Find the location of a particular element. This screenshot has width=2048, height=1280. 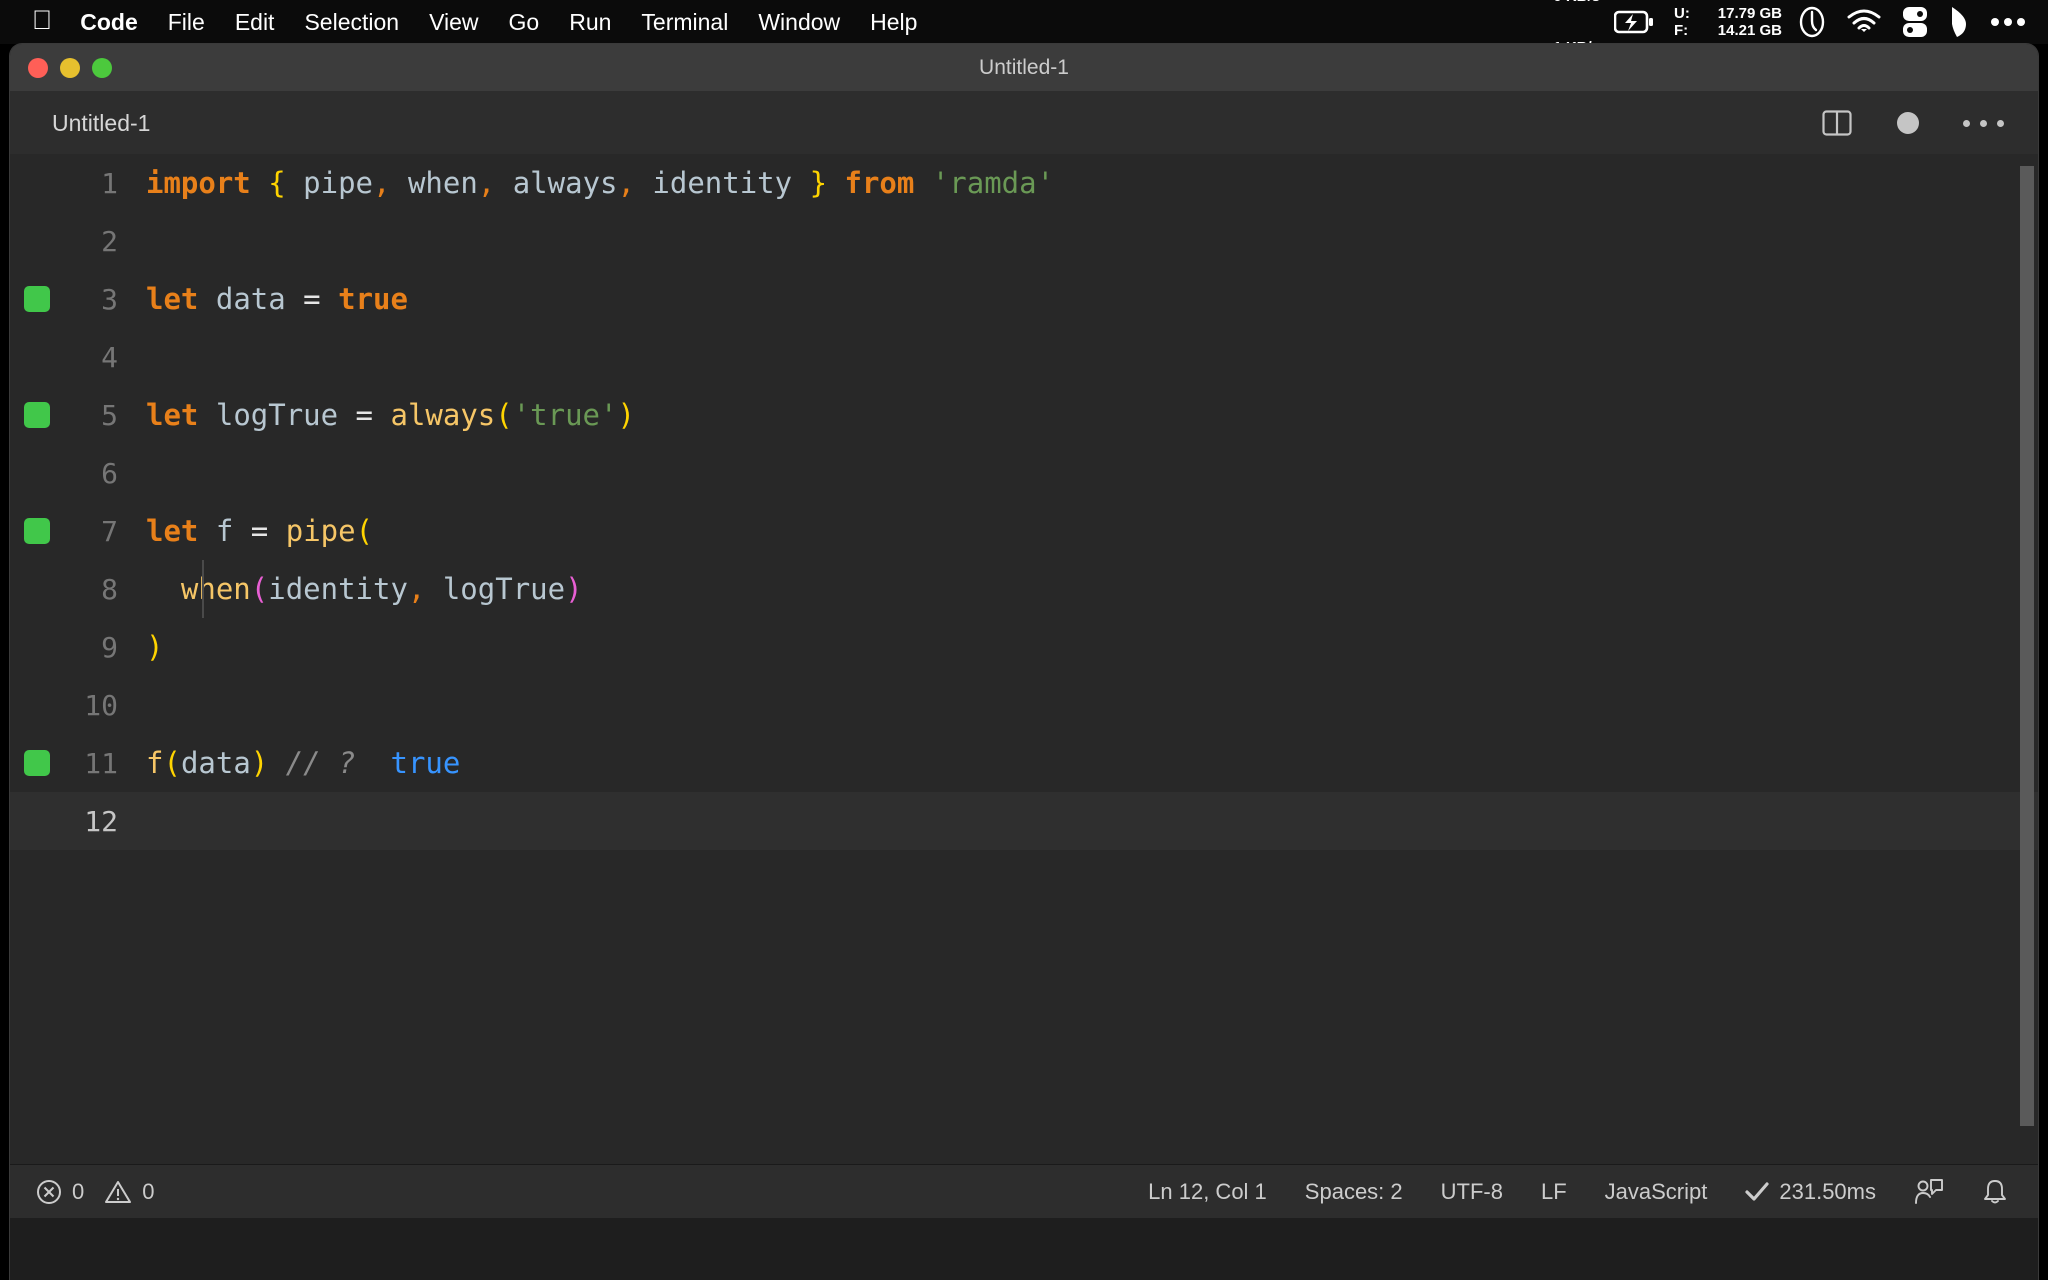

code-token: identity is located at coordinates (722, 183).